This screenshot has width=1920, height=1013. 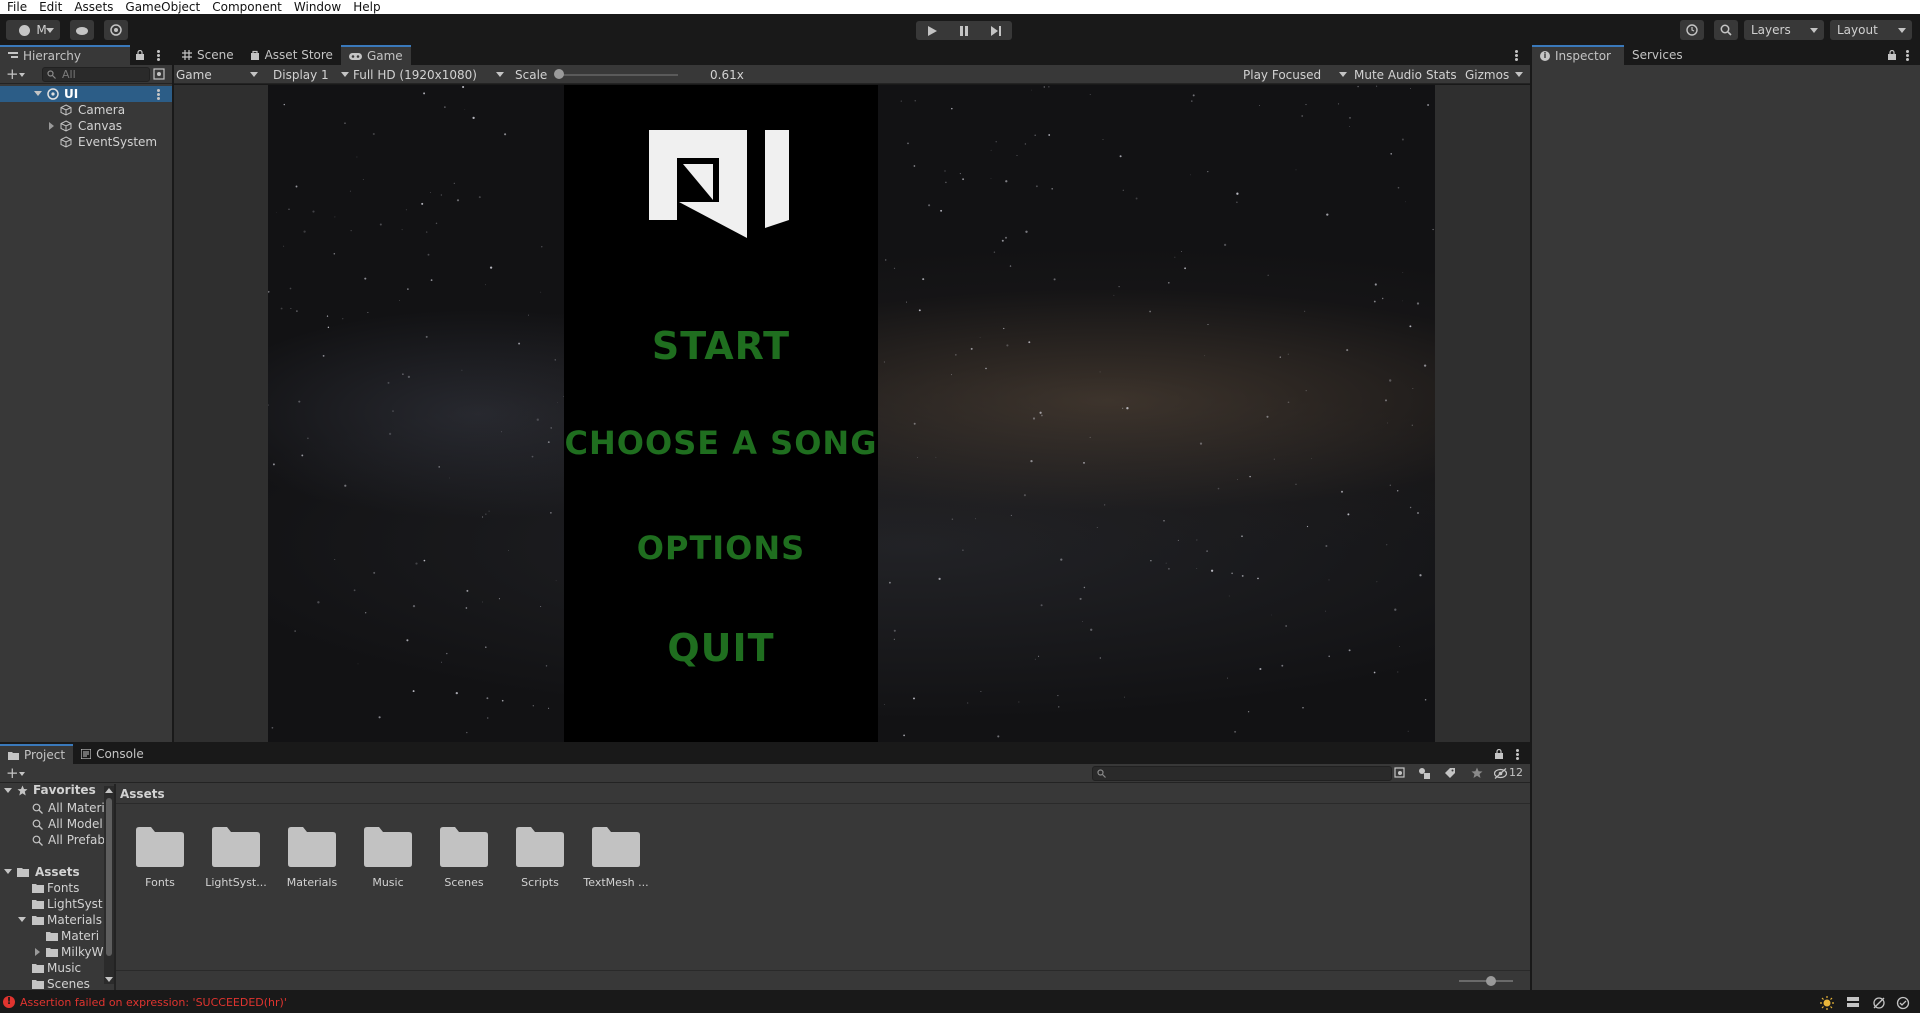 What do you see at coordinates (52, 936) in the screenshot?
I see `project-tree-item: Materi` at bounding box center [52, 936].